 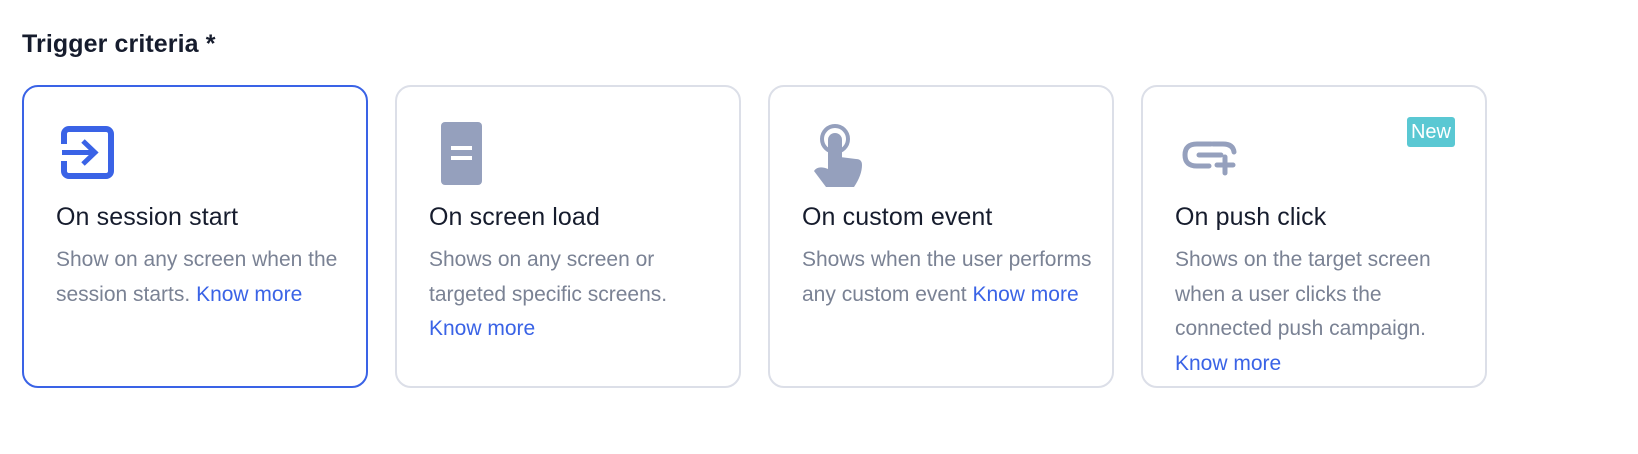 What do you see at coordinates (897, 217) in the screenshot?
I see `card-title: On custom event` at bounding box center [897, 217].